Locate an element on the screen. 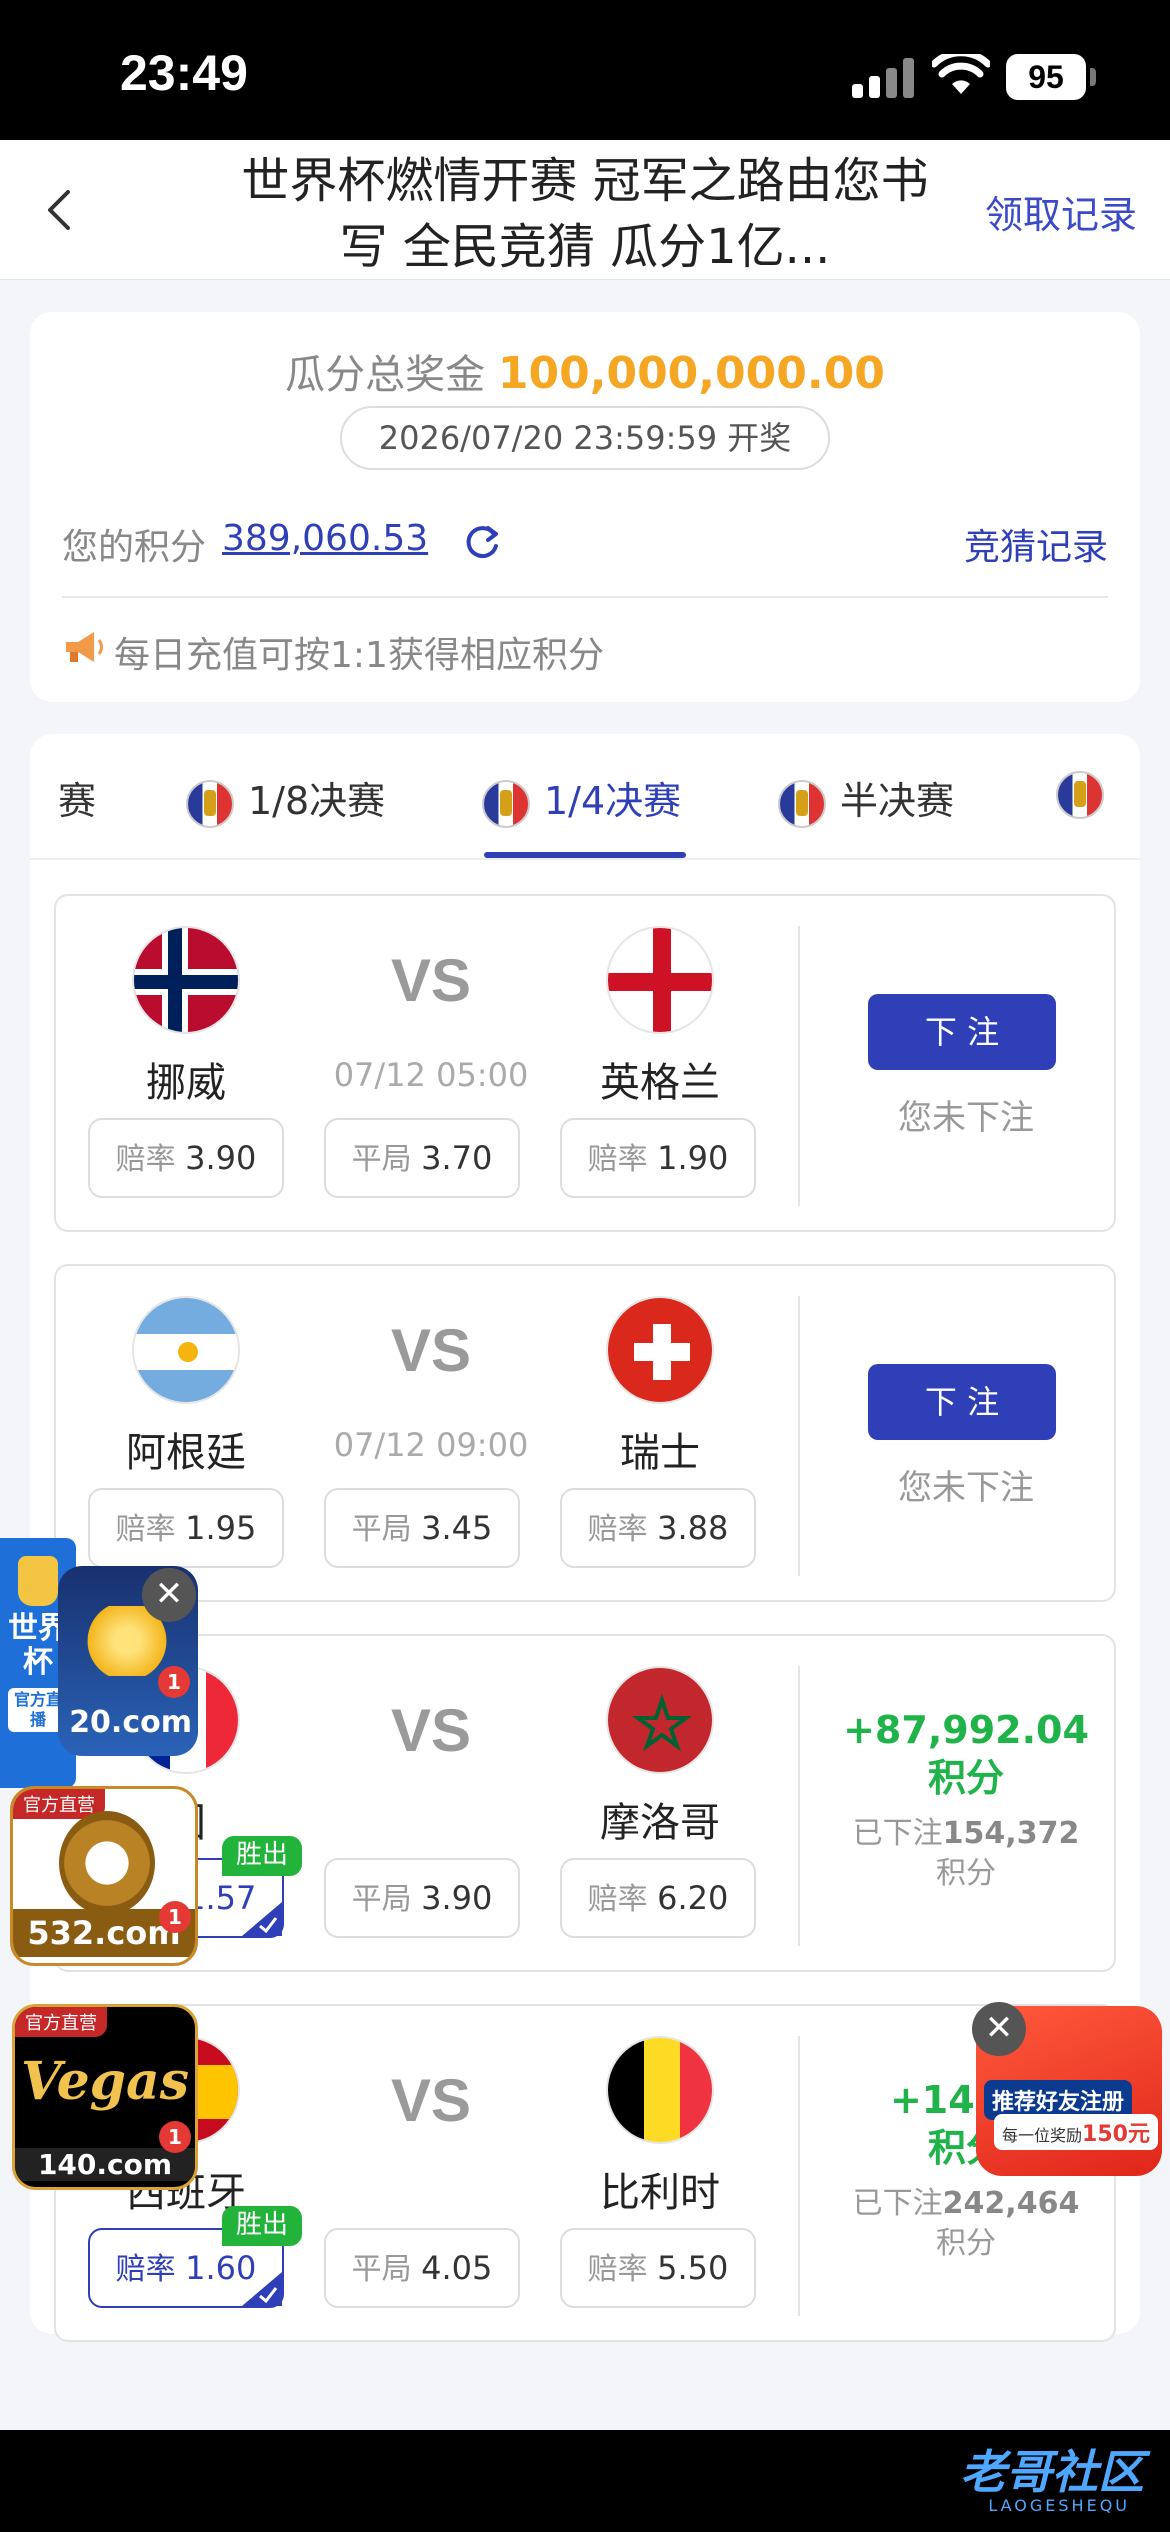 The height and width of the screenshot is (2532, 1170). odds-value: 3.70 is located at coordinates (457, 1158).